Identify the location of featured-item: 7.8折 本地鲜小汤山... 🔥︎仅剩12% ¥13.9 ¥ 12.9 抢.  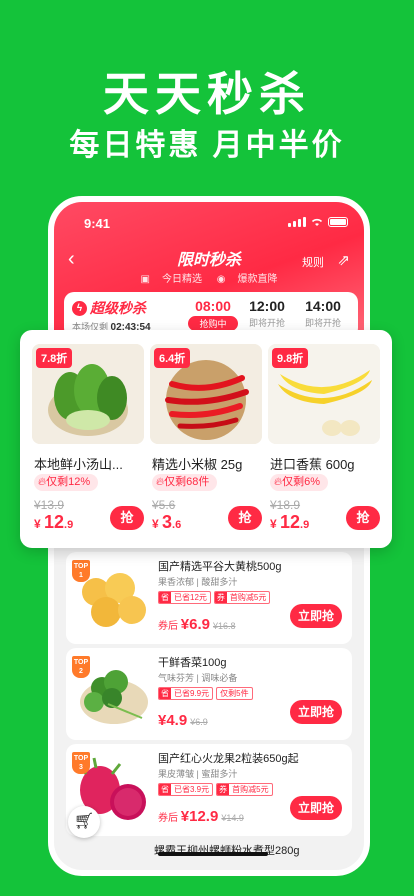
(88, 440).